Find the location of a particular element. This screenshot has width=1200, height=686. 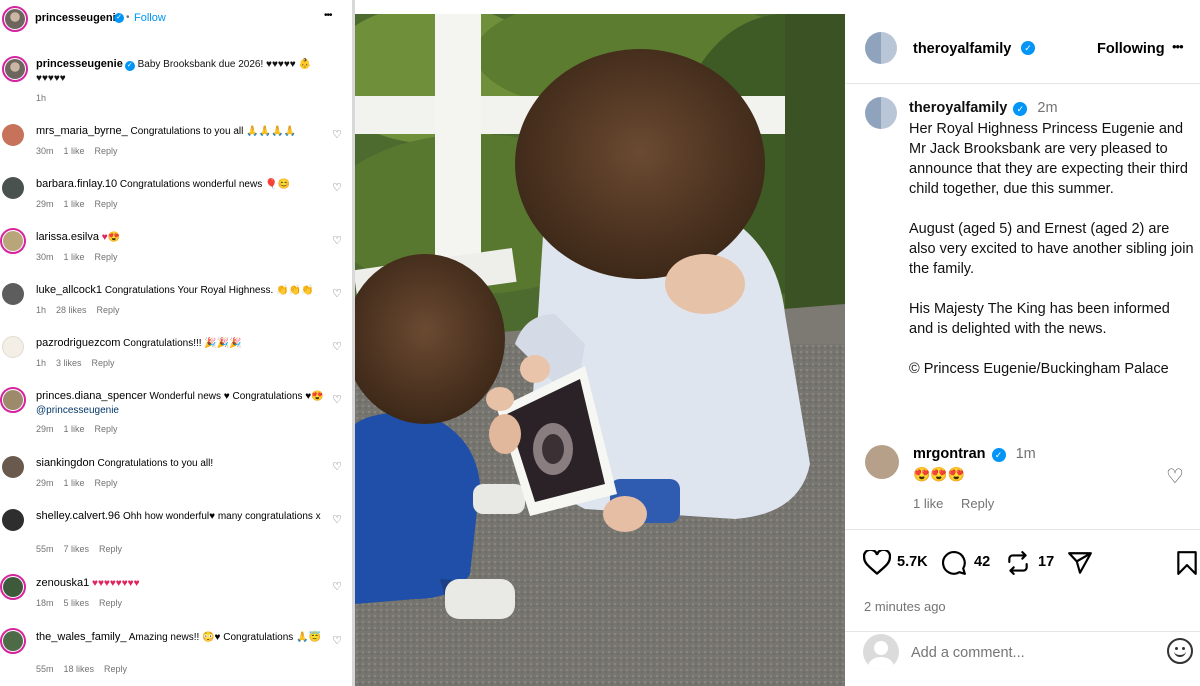

user-avatar-icon is located at coordinates (881, 652).